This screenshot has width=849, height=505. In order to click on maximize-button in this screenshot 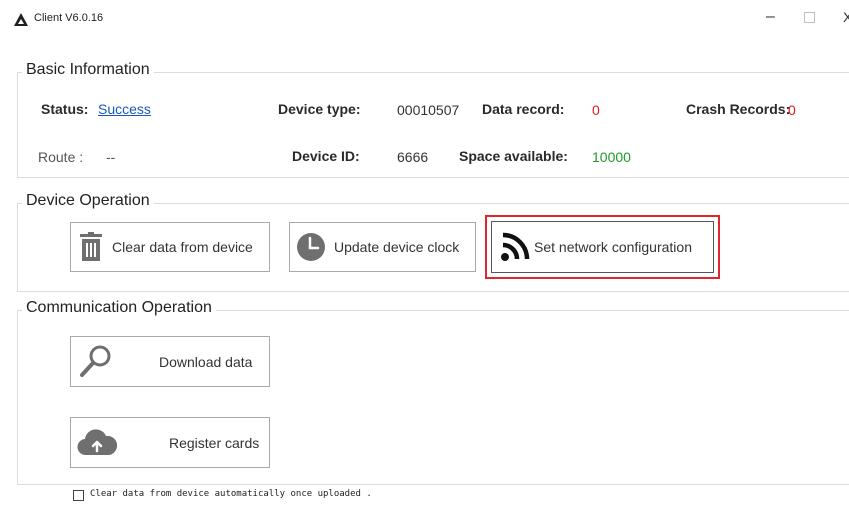, I will do `click(809, 17)`.